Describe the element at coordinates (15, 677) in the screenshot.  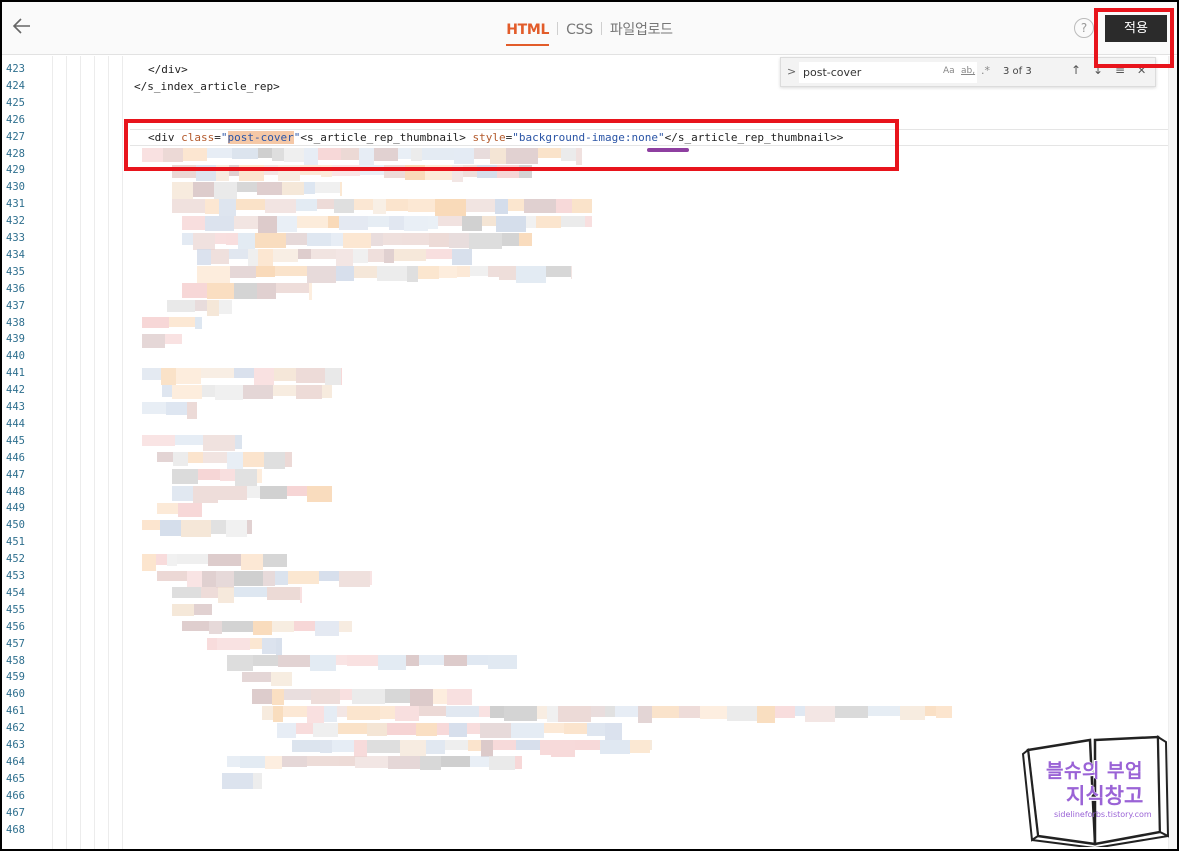
I see `line-number: 459` at that location.